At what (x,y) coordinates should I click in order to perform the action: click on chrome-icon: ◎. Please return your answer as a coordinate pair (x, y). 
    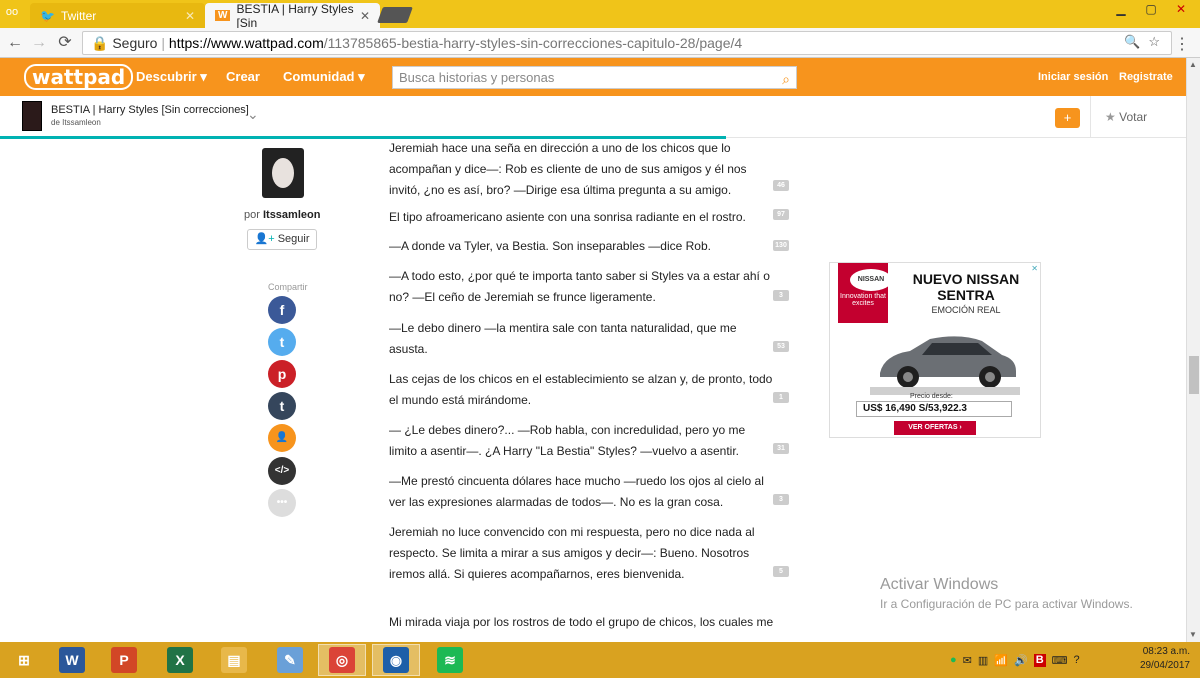
    Looking at the image, I should click on (342, 660).